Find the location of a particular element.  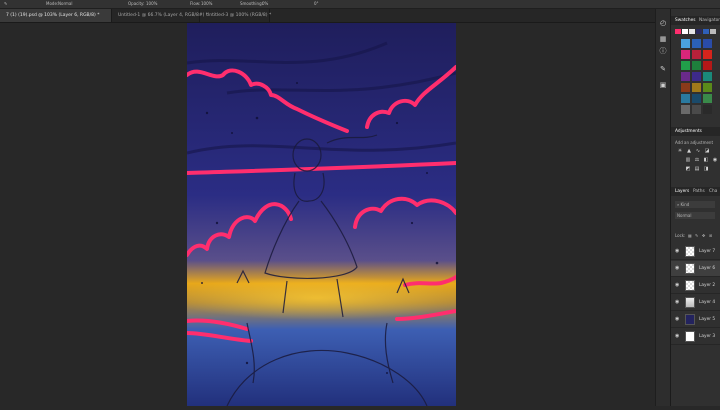

layer-row: ◉ Layer 2 is located at coordinates (695, 286).